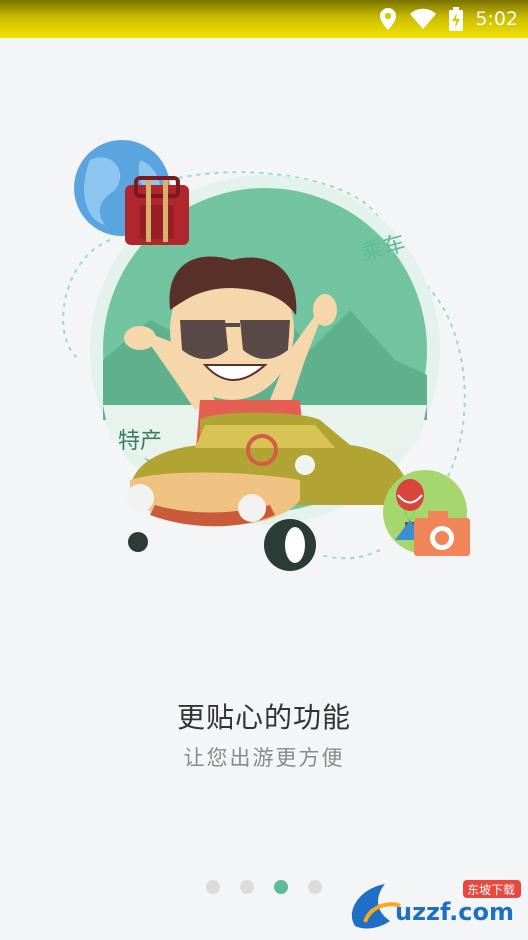  What do you see at coordinates (264, 758) in the screenshot?
I see `onboarding-subtitle: 让您出游更方便` at bounding box center [264, 758].